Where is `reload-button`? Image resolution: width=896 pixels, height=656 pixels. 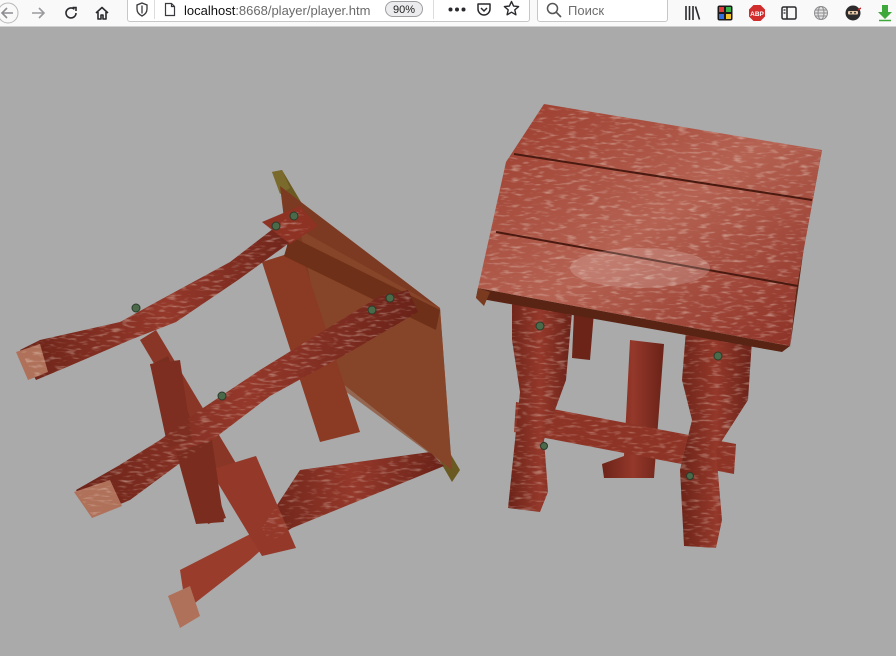 reload-button is located at coordinates (71, 13).